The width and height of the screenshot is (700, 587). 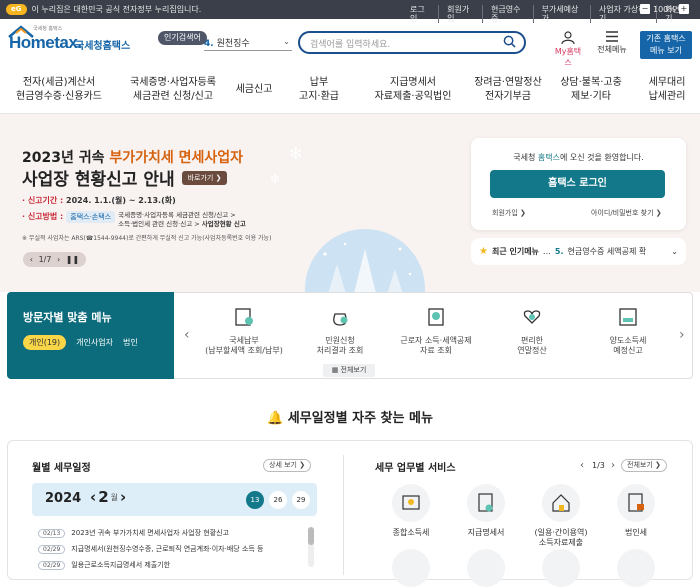 What do you see at coordinates (52, 549) in the screenshot?
I see `schedule-date: 02/29` at bounding box center [52, 549].